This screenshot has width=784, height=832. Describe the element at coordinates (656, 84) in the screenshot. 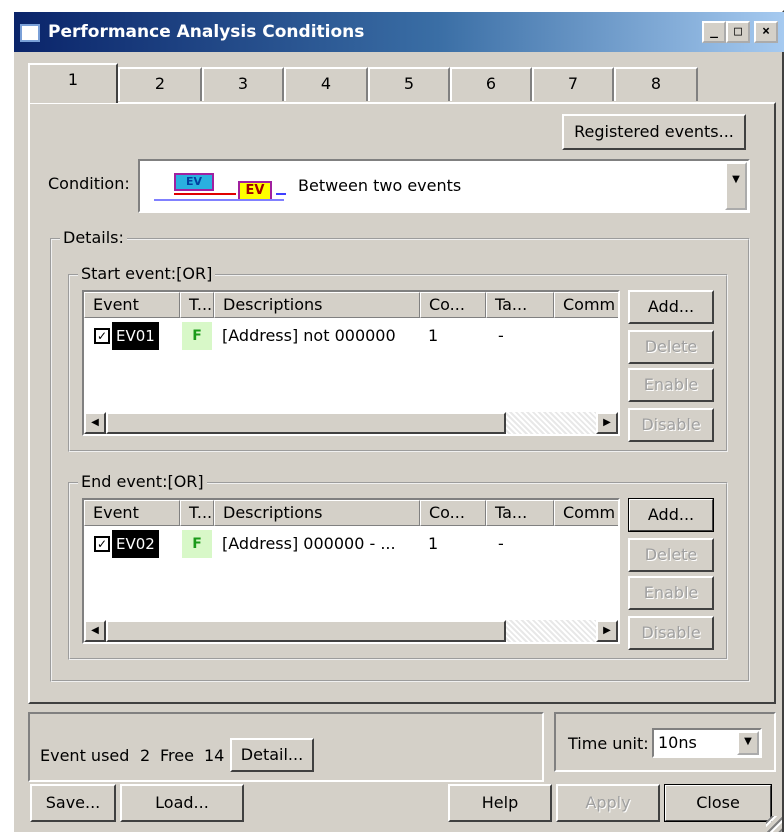

I see `tab-8: 8` at that location.